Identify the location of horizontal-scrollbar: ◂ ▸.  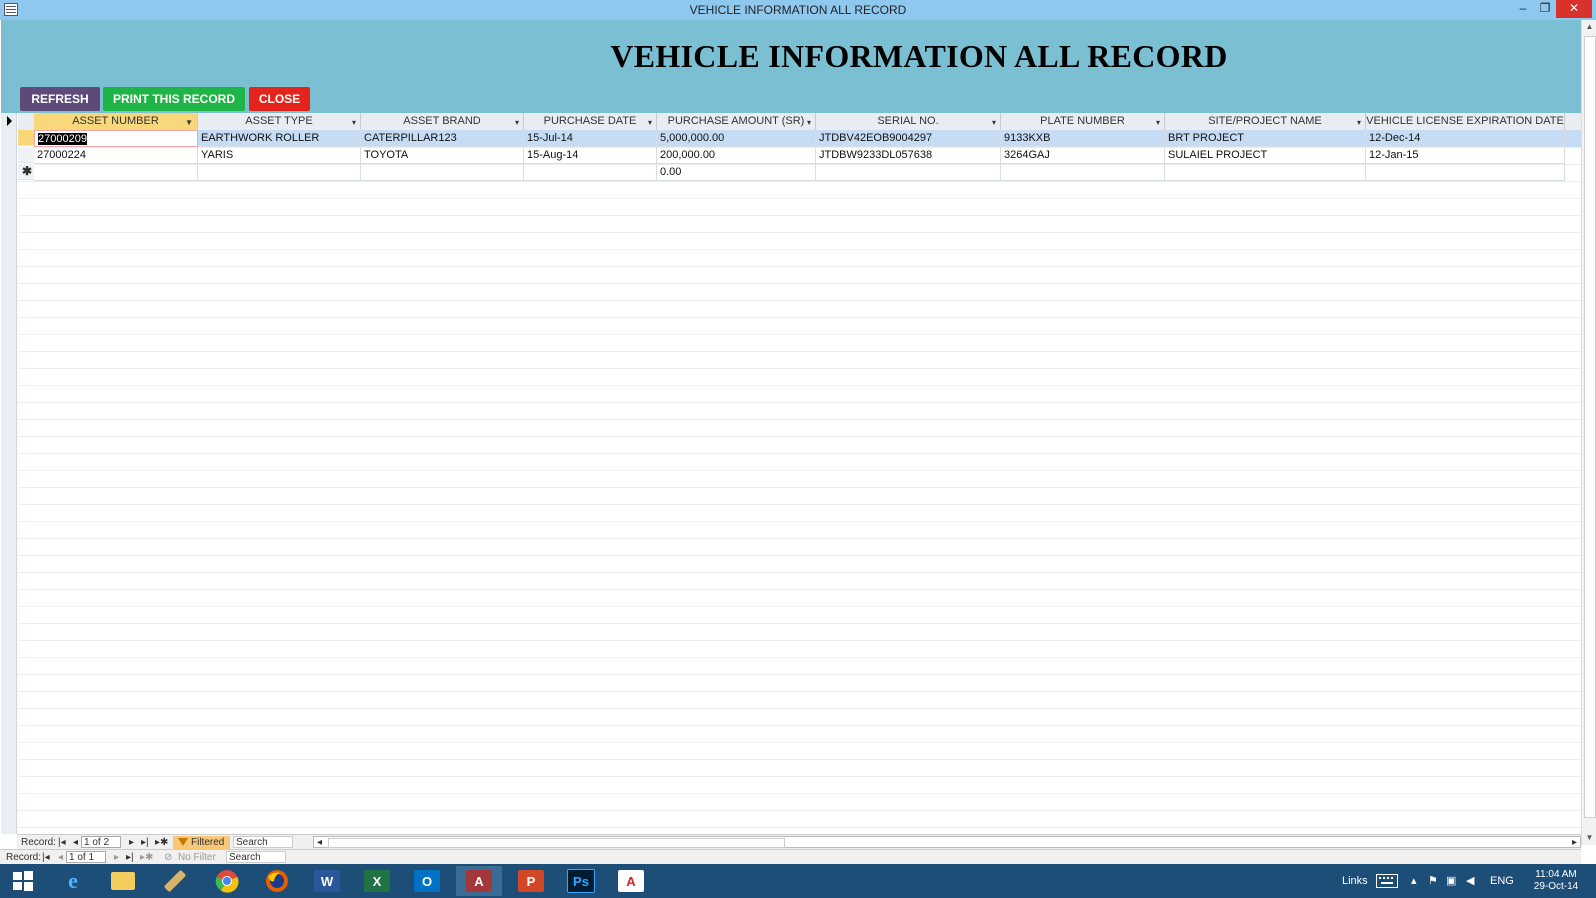
(947, 842).